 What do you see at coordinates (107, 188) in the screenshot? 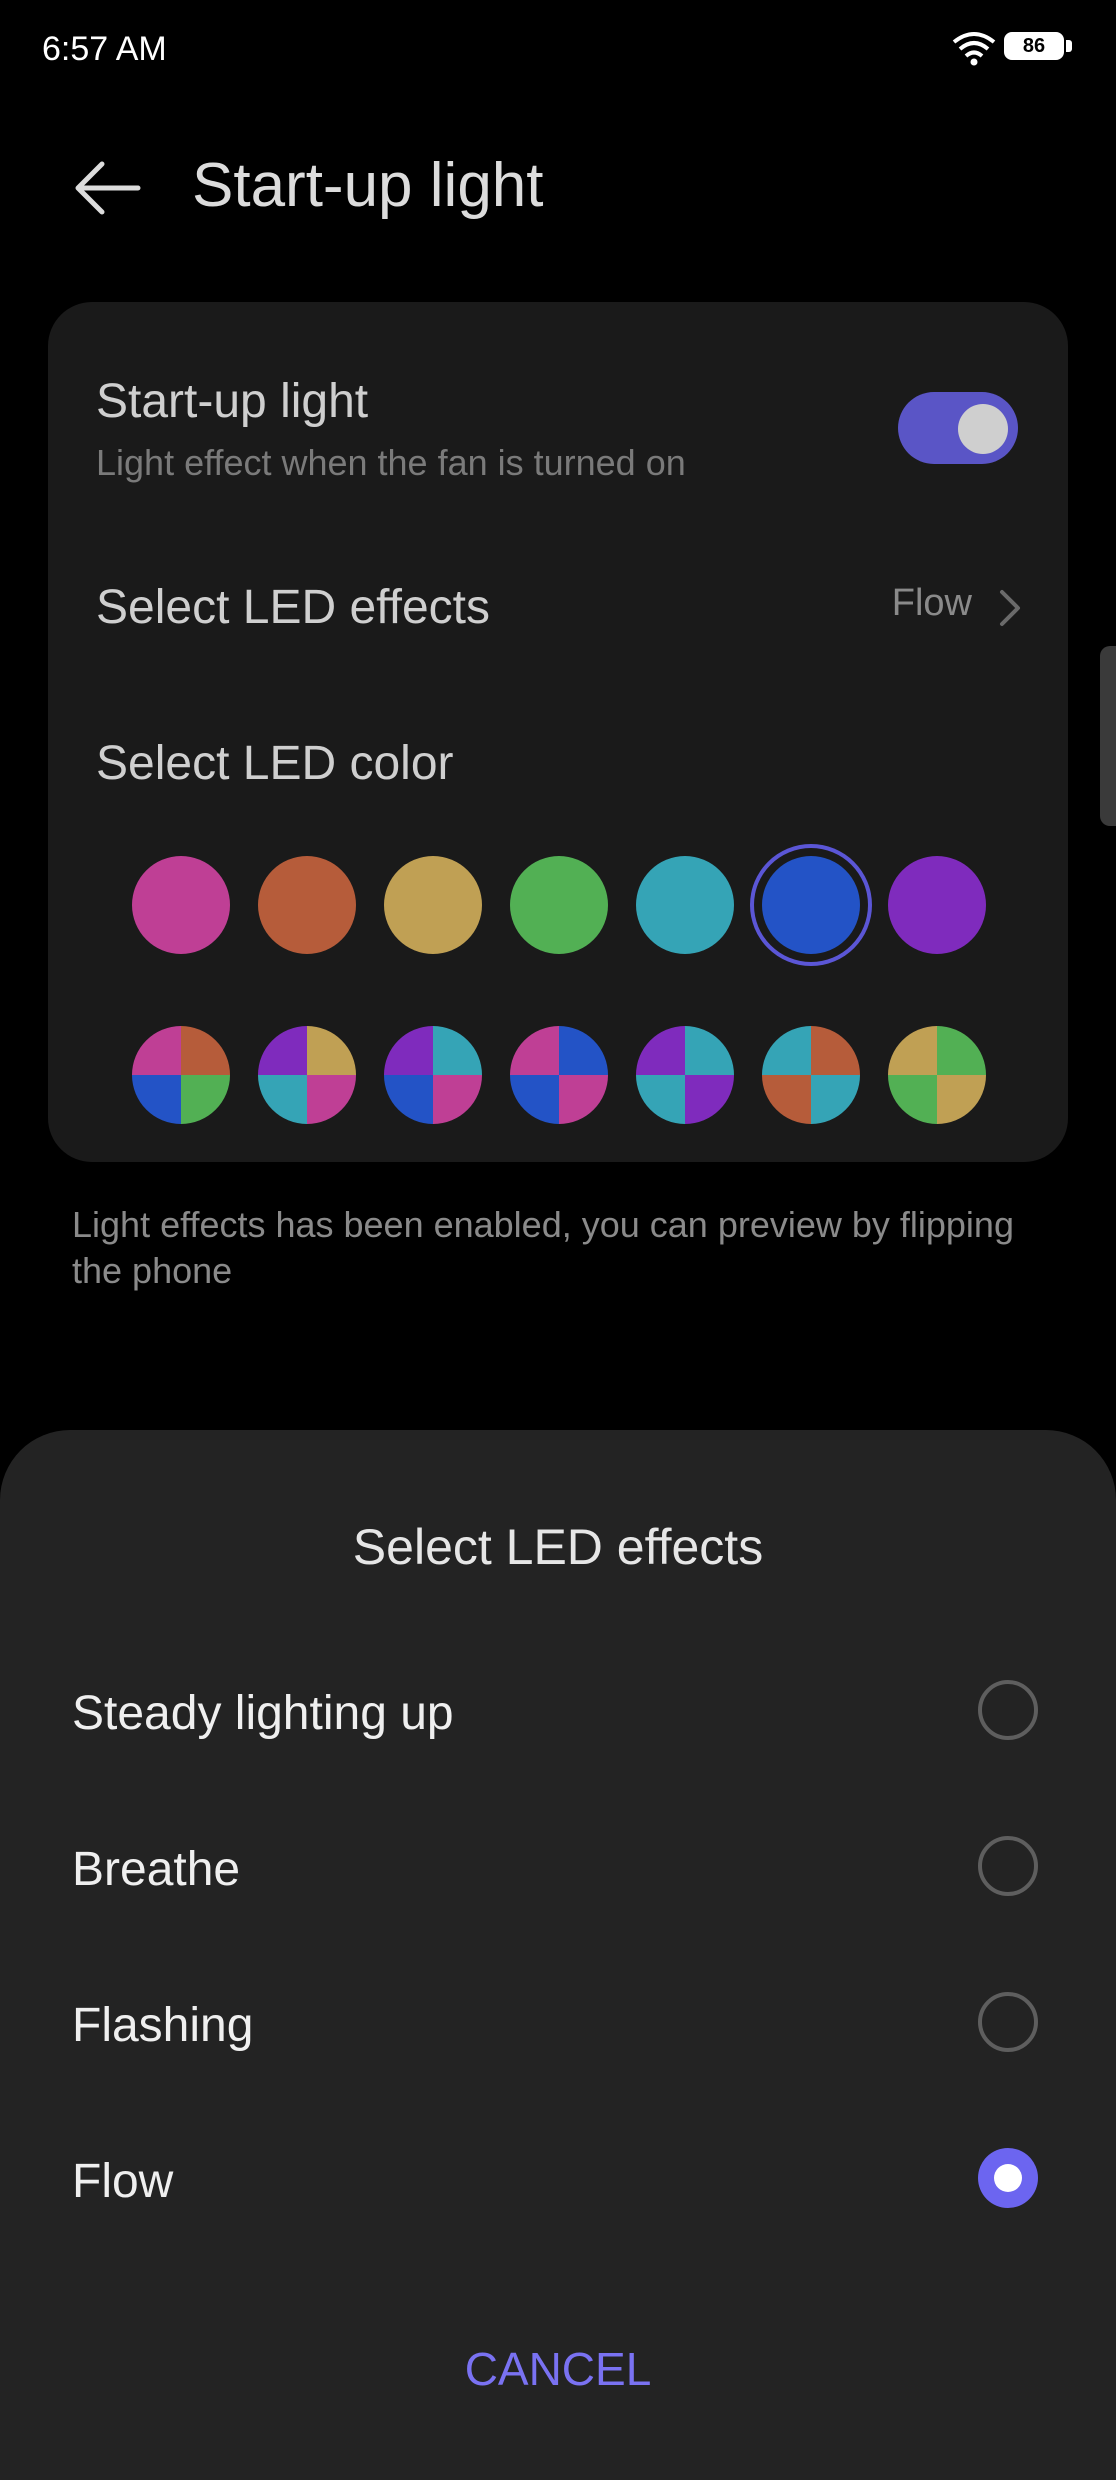
I see `back-arrow-icon` at bounding box center [107, 188].